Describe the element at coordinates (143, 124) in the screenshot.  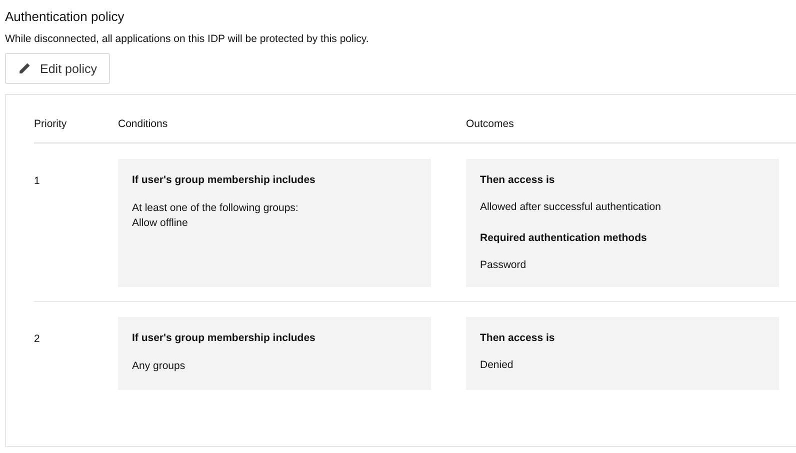
I see `column-header: Conditions` at that location.